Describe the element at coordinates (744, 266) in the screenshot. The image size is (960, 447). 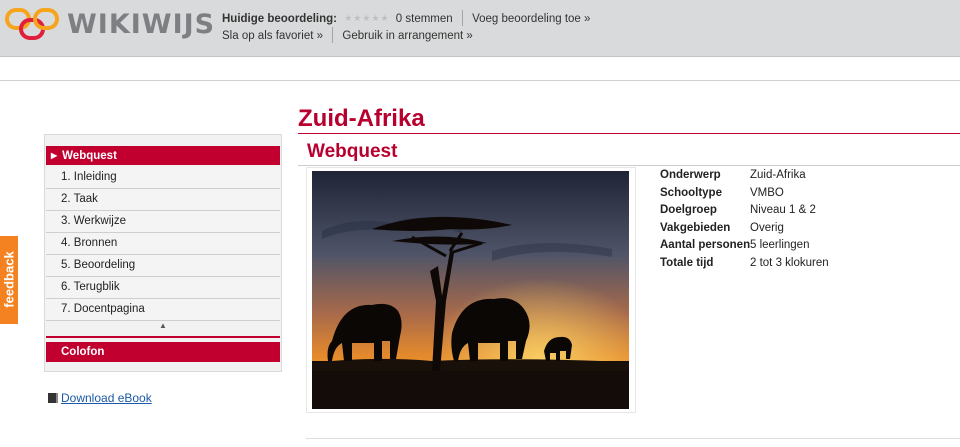
I see `info-row-totale-tijd: Totale tijd 2 tot 3 klokuren` at that location.